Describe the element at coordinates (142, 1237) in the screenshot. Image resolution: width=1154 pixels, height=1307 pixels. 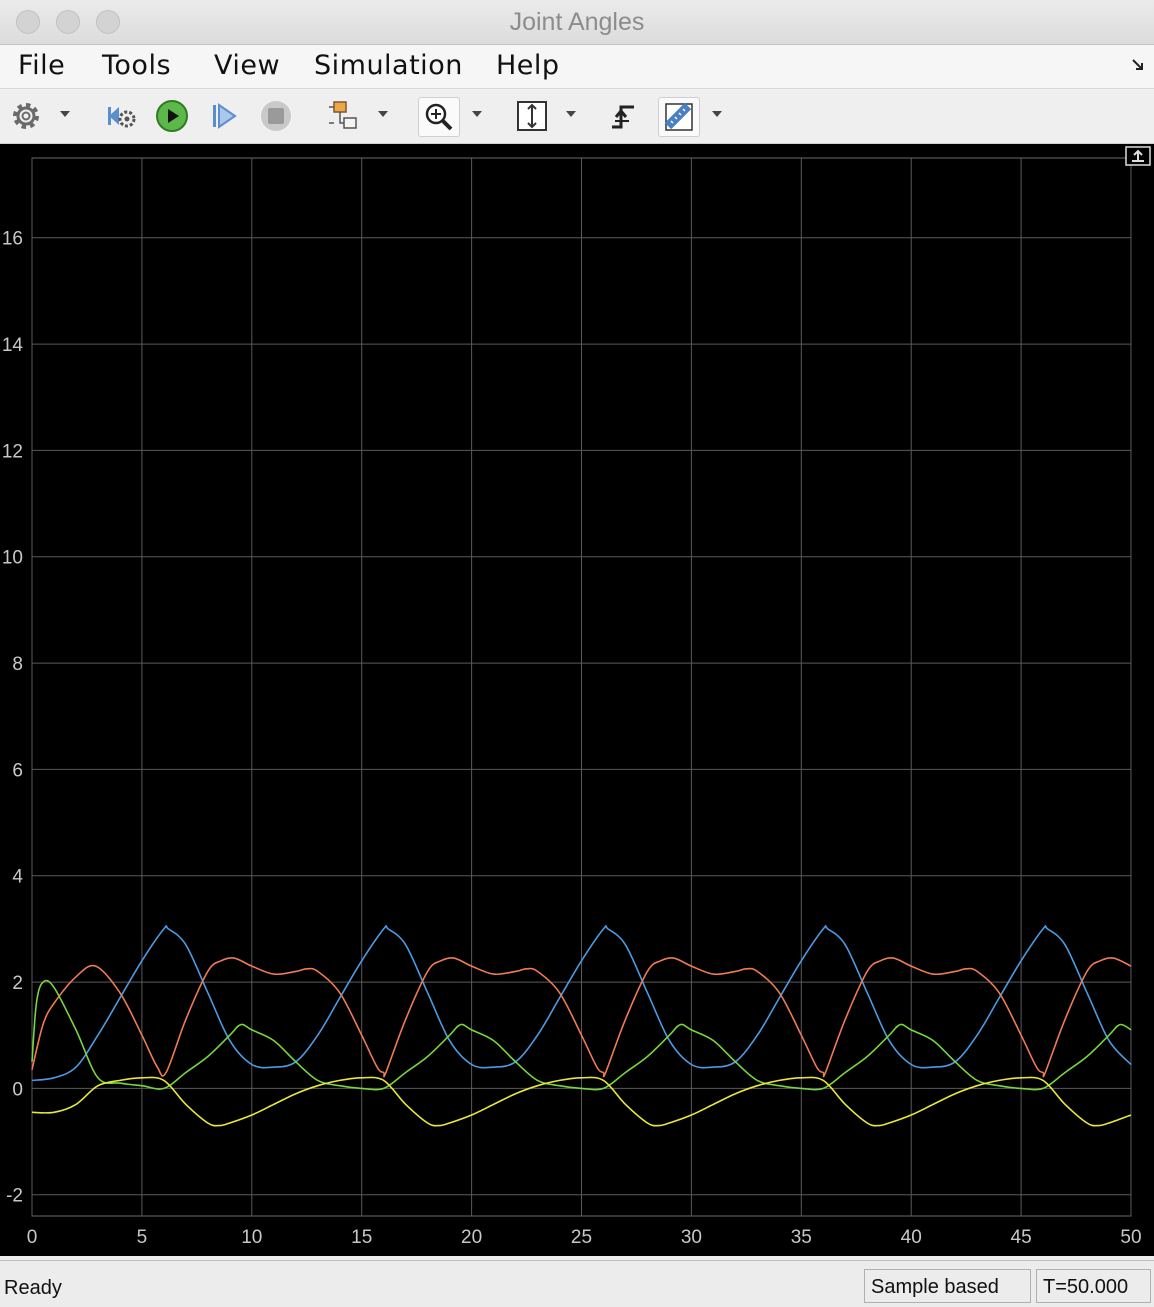
I see `x-tick-label: 5` at that location.